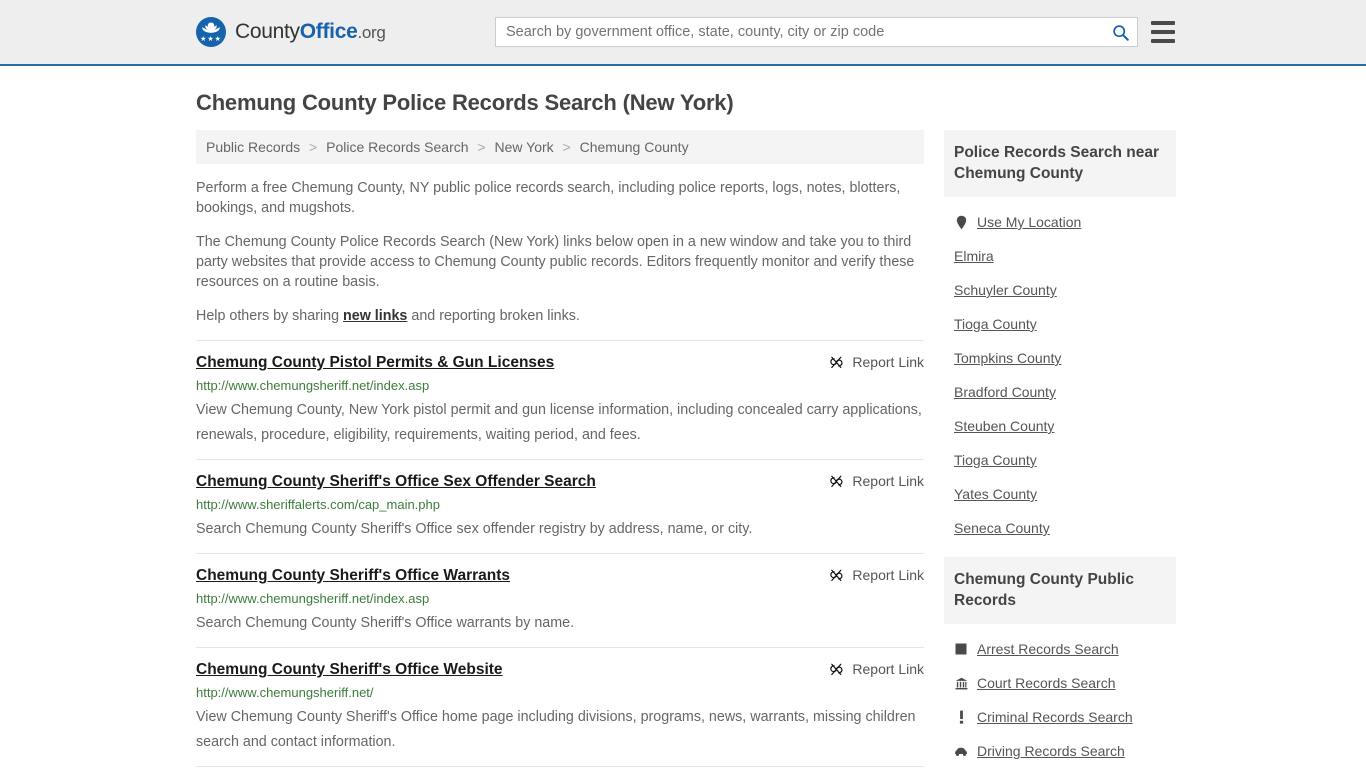 This screenshot has width=1366, height=768. I want to click on countyoffice-eagle-logo-icon: ★★★, so click(211, 32).